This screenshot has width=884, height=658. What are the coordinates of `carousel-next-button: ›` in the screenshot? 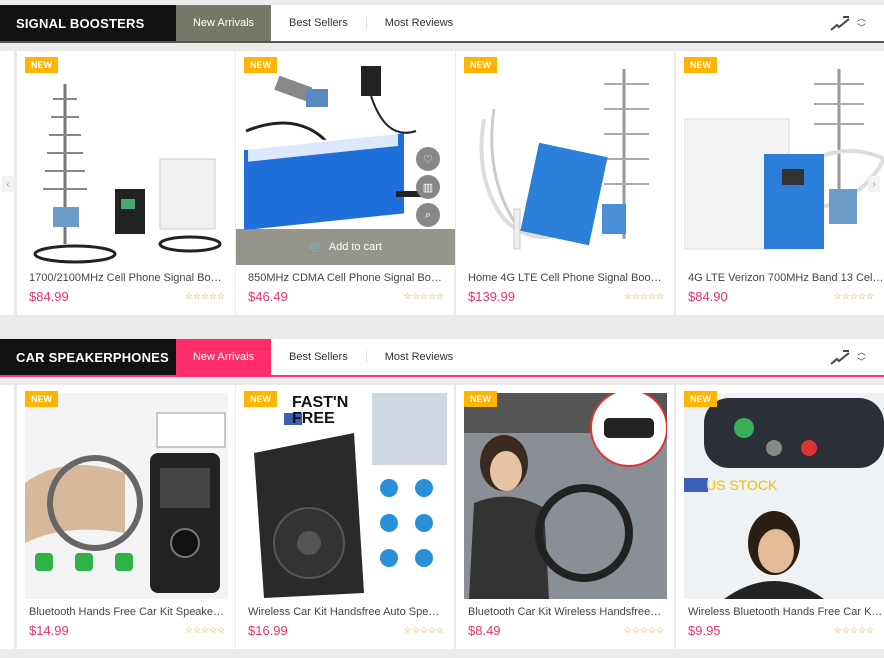 It's located at (874, 184).